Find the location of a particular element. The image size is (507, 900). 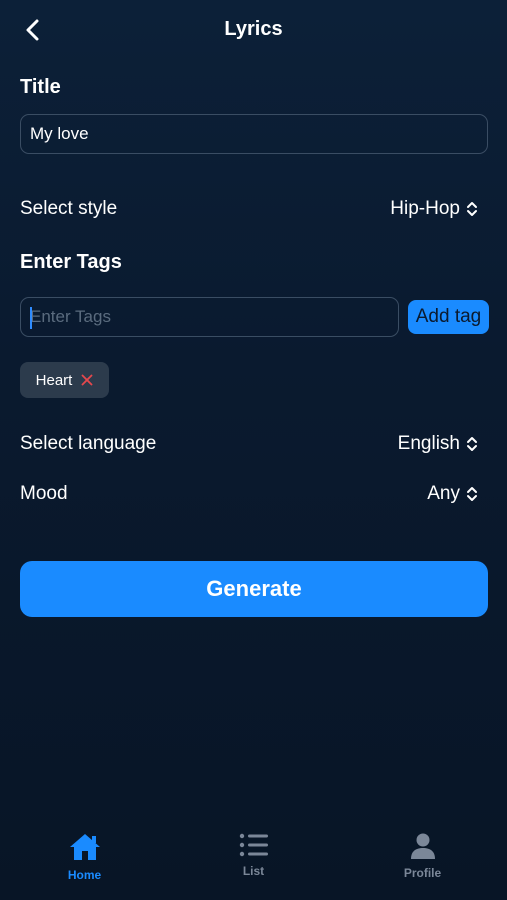

mood-value: Any is located at coordinates (443, 493).